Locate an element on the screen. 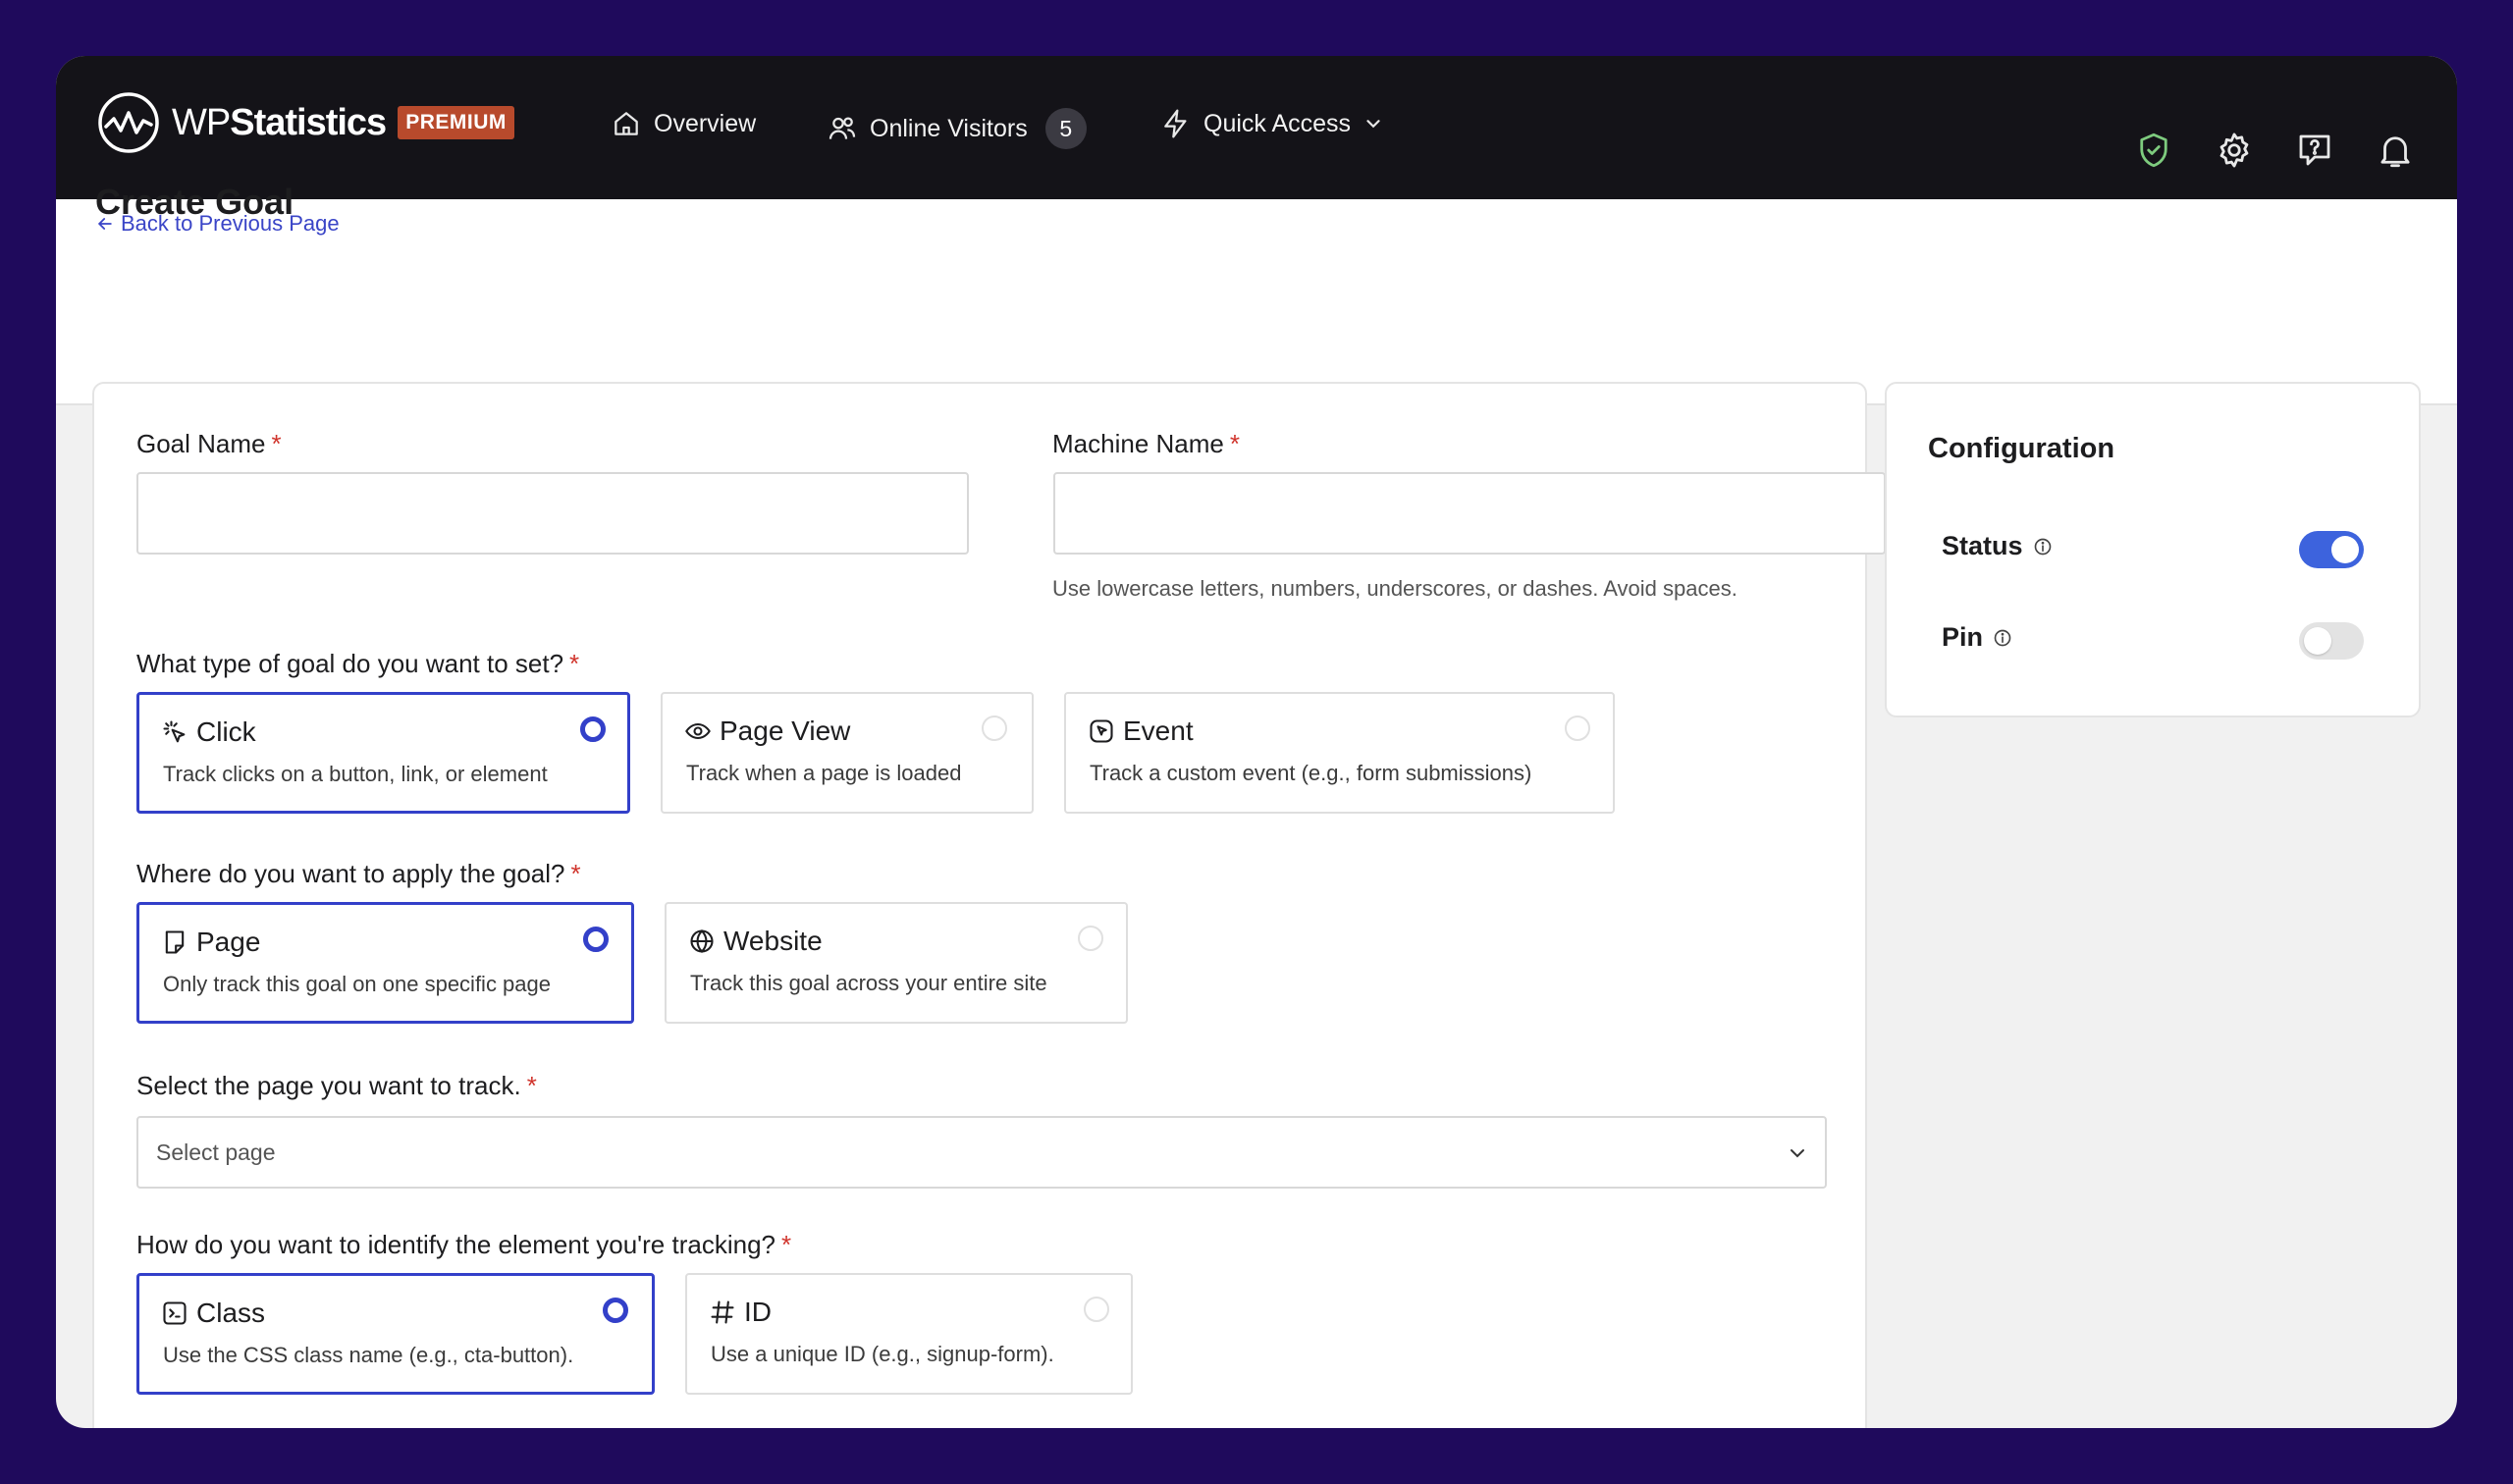 This screenshot has width=2513, height=1484. back-link-overlay: Back to Previous Page is located at coordinates (218, 224).